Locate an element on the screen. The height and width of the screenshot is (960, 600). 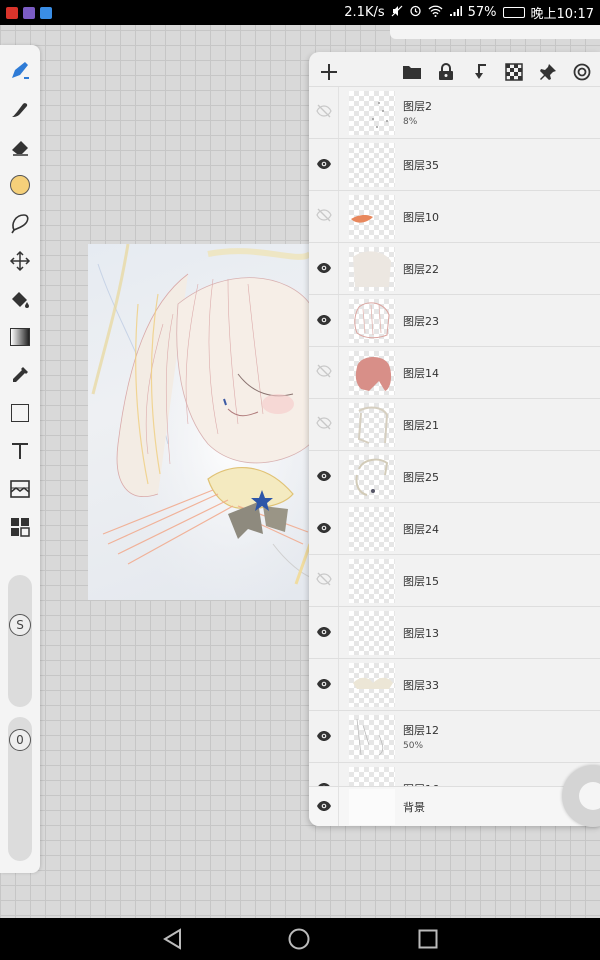
brush-size-slider is located at coordinates (20, 641).